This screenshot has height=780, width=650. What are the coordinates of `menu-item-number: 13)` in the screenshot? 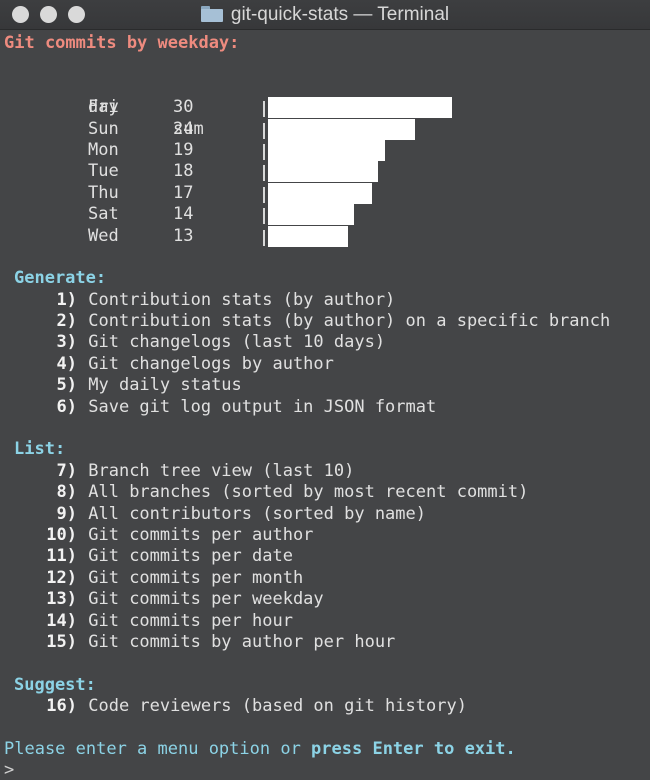 It's located at (61, 599).